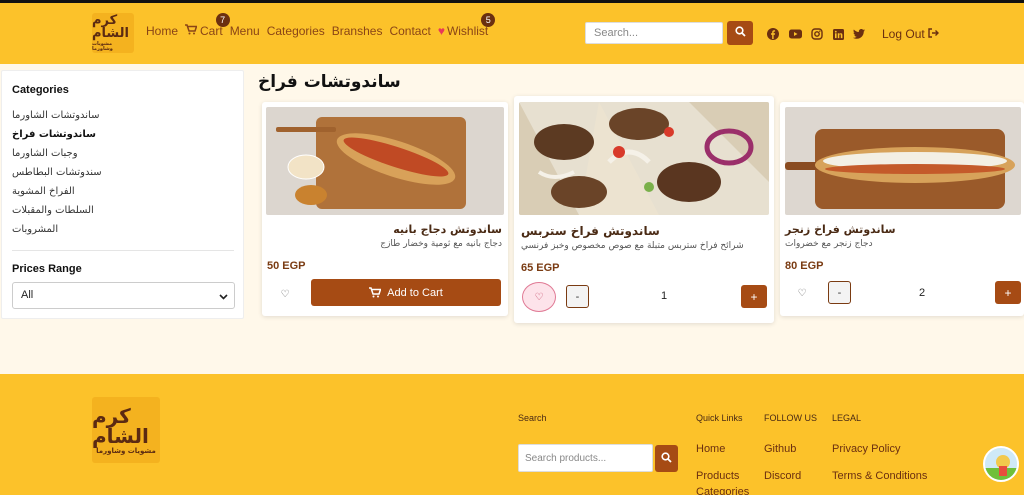 The height and width of the screenshot is (495, 1024). What do you see at coordinates (532, 418) in the screenshot?
I see `footer-search-title: Search` at bounding box center [532, 418].